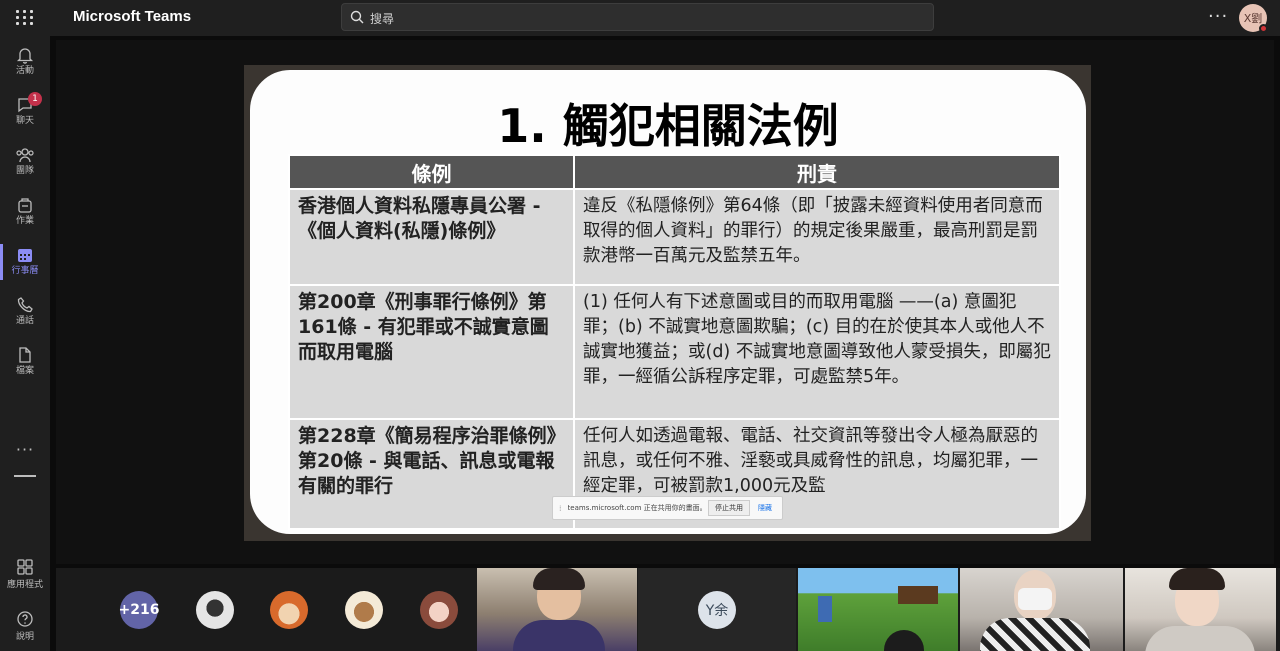 Image resolution: width=1280 pixels, height=651 pixels. What do you see at coordinates (25, 205) in the screenshot?
I see `assignments-icon` at bounding box center [25, 205].